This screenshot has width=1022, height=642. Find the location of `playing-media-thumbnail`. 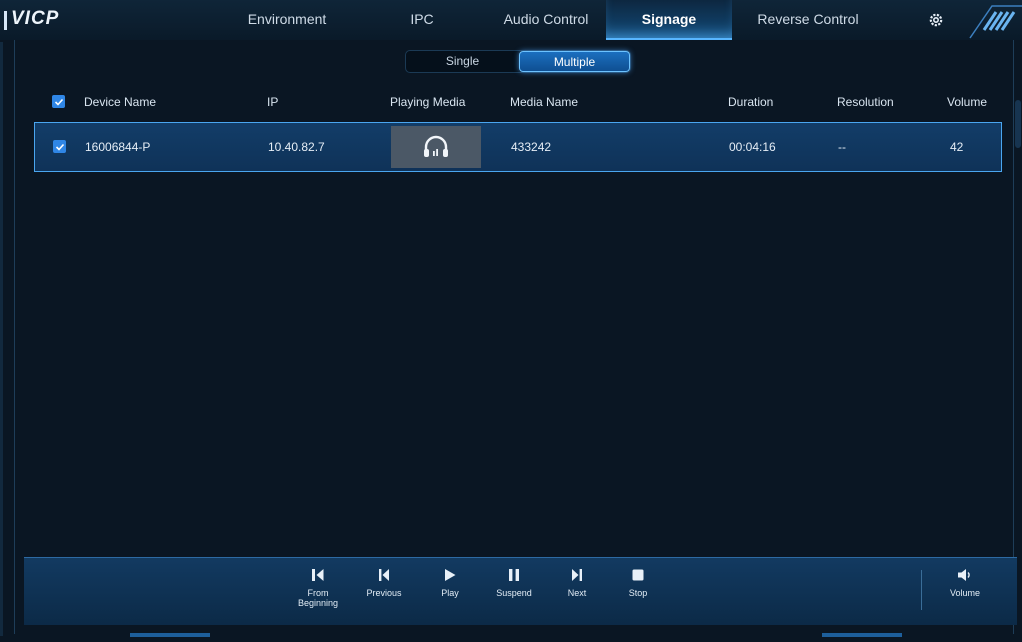

playing-media-thumbnail is located at coordinates (436, 147).